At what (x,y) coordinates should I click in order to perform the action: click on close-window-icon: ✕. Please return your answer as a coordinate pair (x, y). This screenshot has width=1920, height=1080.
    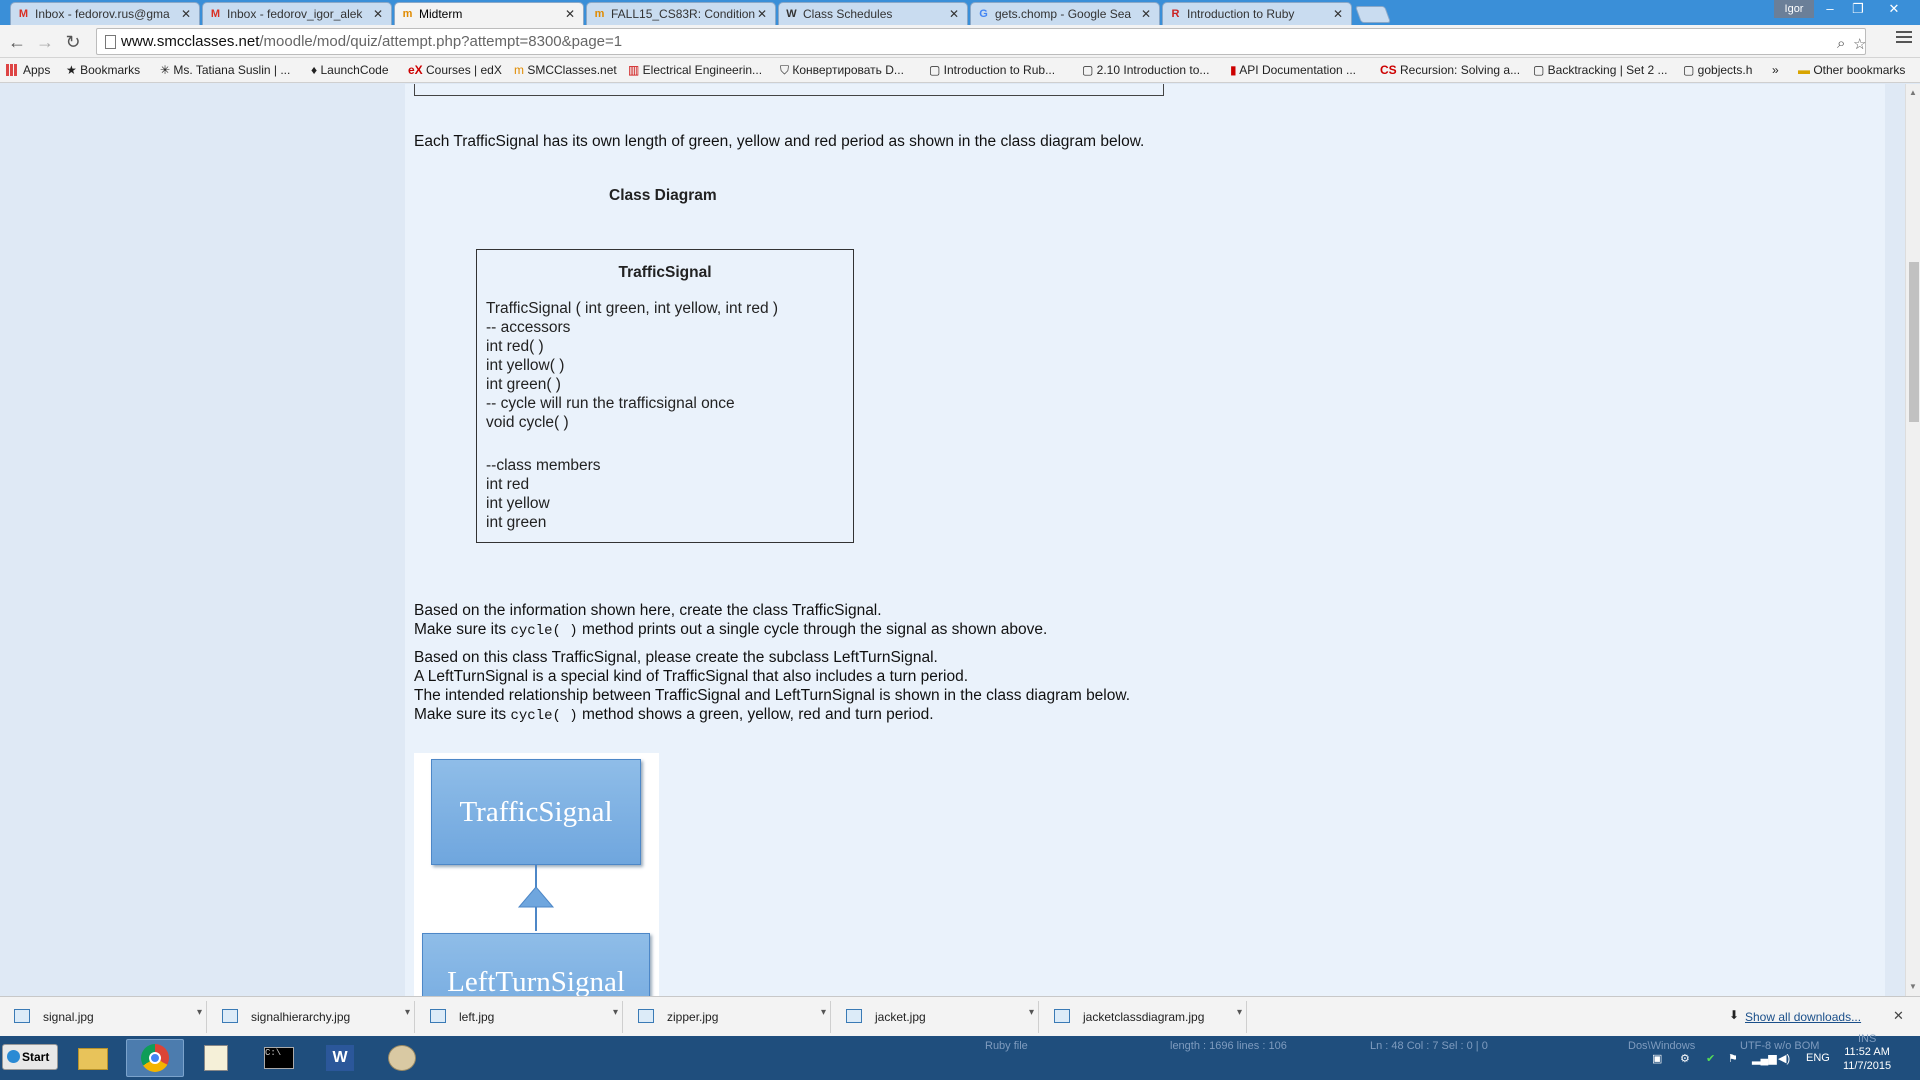
    Looking at the image, I should click on (1894, 10).